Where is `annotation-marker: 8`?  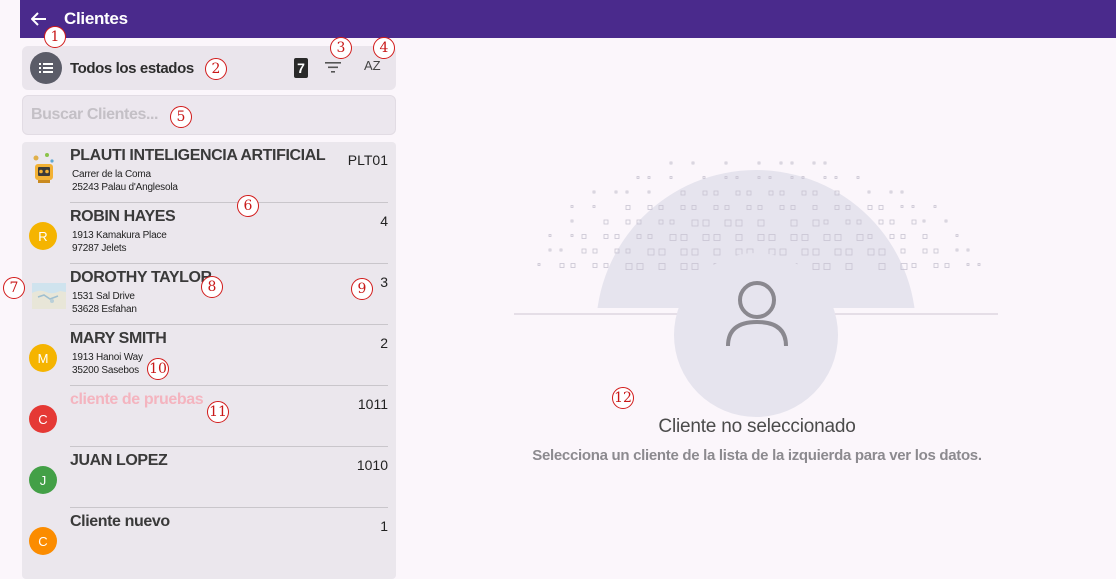
annotation-marker: 8 is located at coordinates (212, 287).